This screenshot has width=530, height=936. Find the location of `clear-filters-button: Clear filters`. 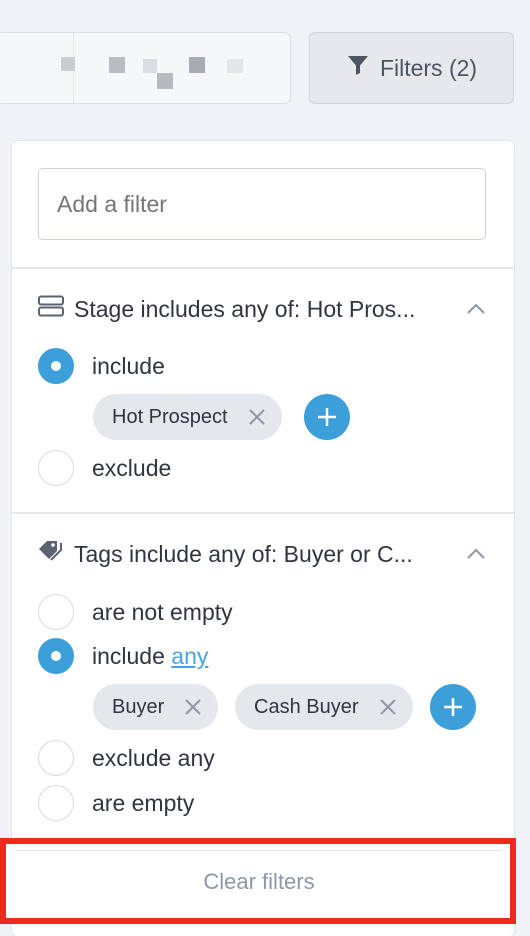

clear-filters-button: Clear filters is located at coordinates (259, 881).